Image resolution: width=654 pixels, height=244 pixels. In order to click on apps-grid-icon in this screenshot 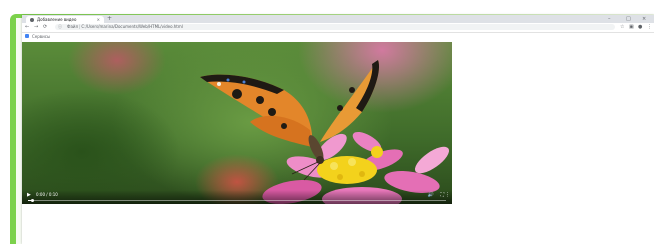, I will do `click(27, 36)`.